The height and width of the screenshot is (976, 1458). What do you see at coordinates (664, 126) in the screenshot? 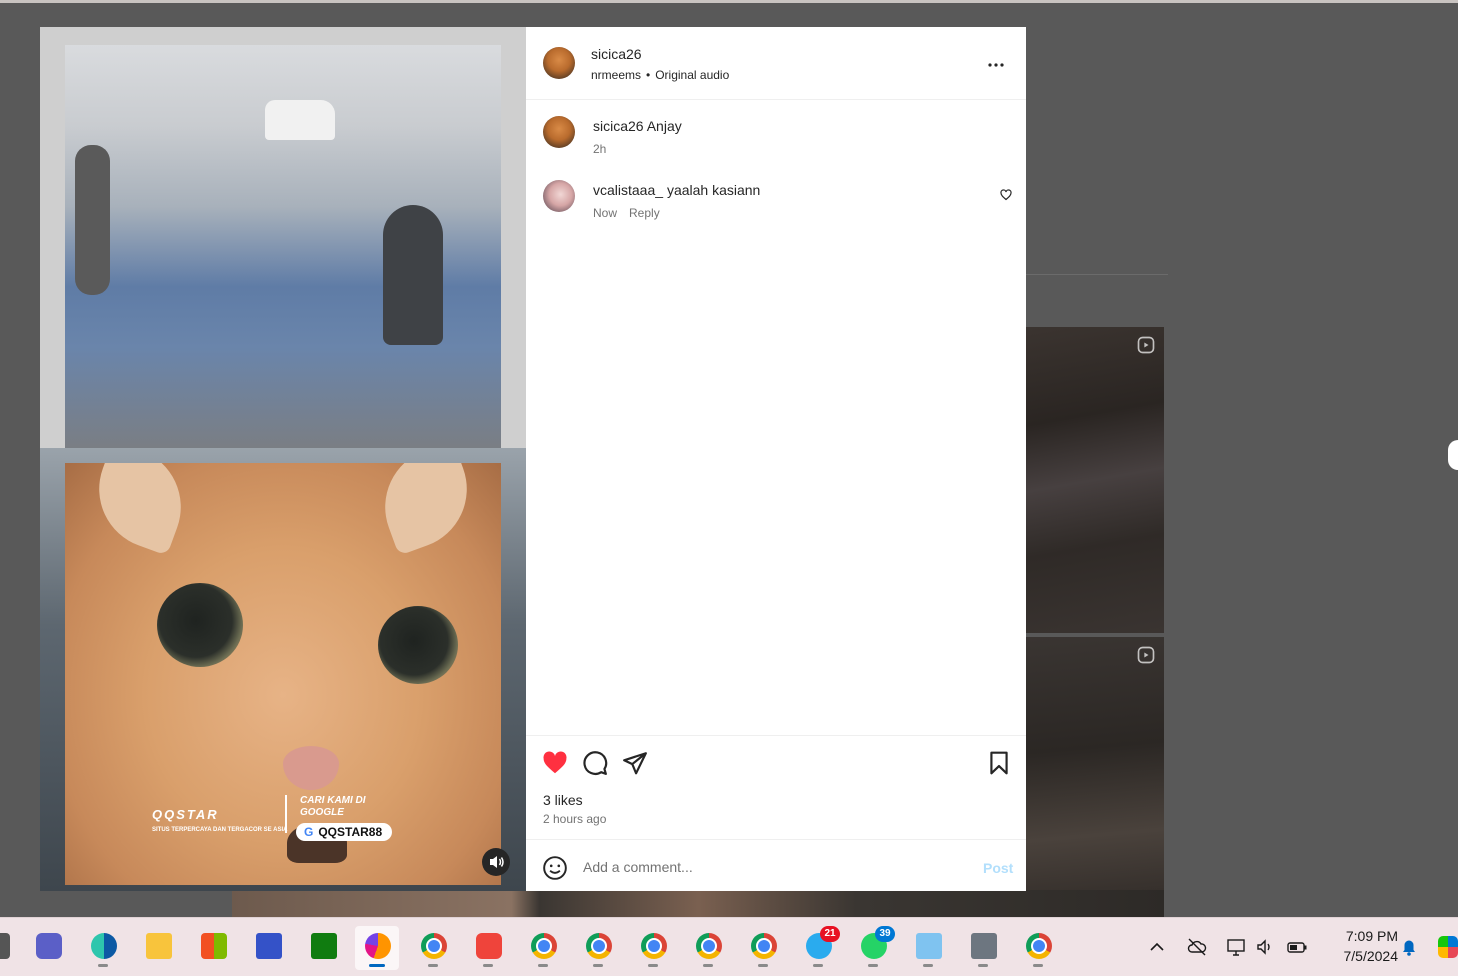
I see `caption-text: Anjay` at bounding box center [664, 126].